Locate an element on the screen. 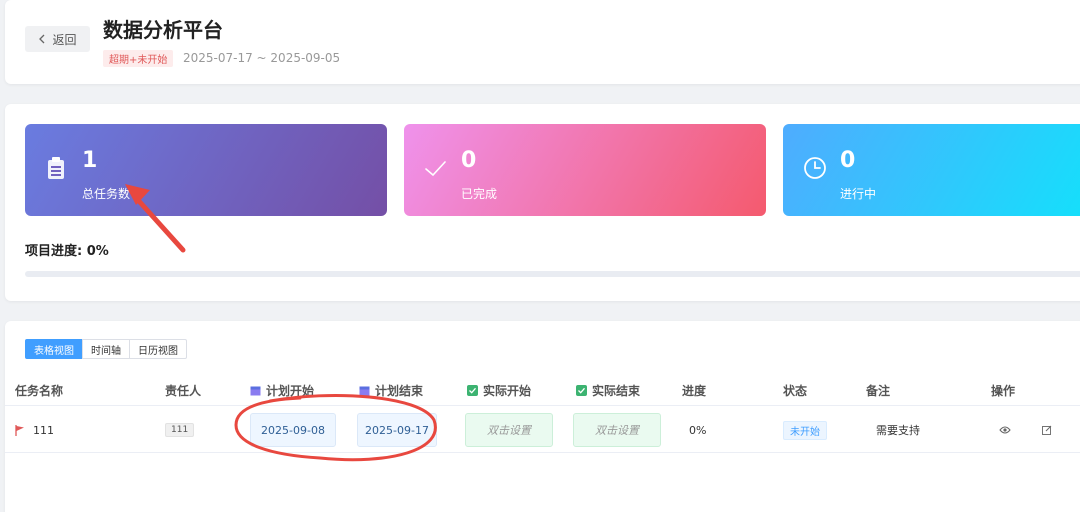 Image resolution: width=1080 pixels, height=512 pixels. eye-icon is located at coordinates (1005, 430).